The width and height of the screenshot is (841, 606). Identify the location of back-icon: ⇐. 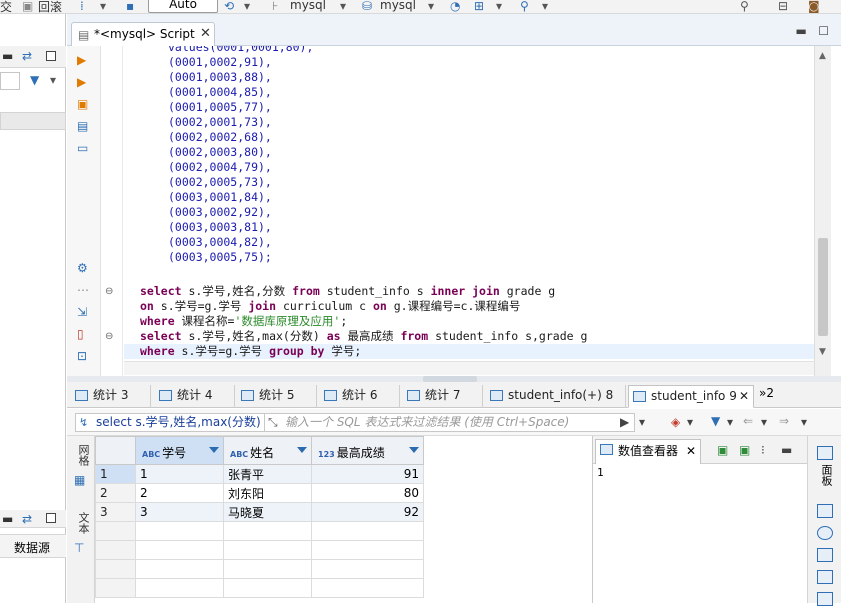
(748, 421).